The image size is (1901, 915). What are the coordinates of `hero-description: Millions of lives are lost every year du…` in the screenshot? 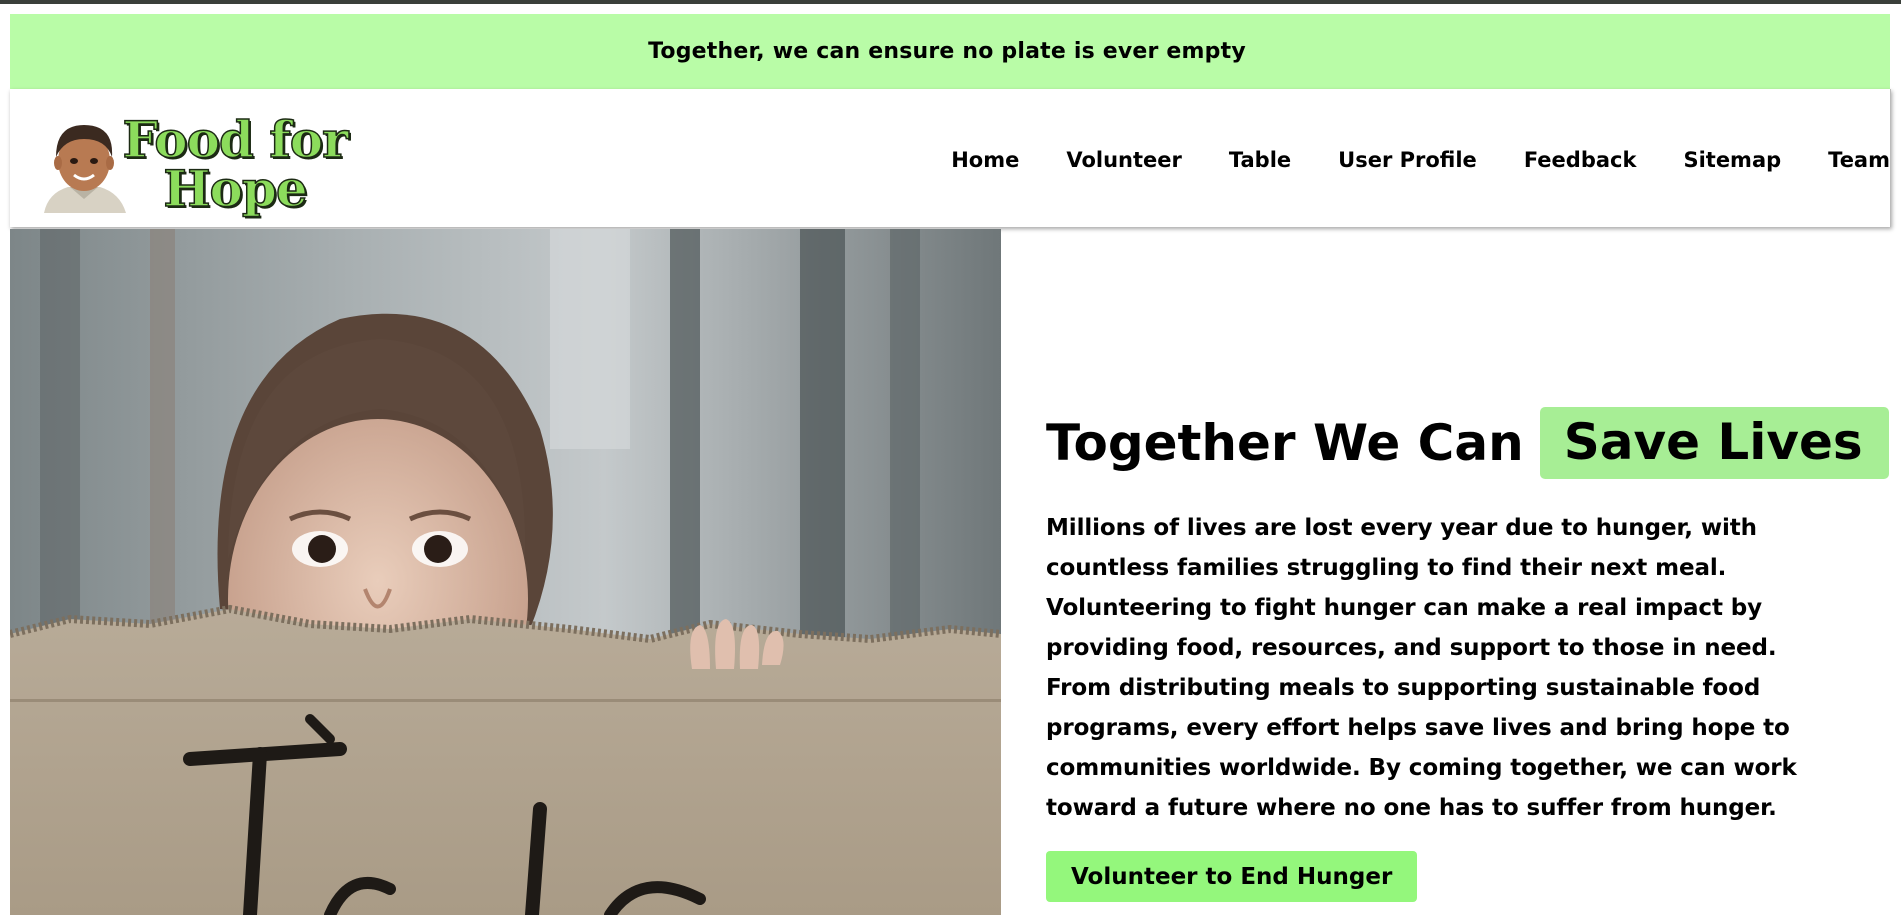 It's located at (1421, 668).